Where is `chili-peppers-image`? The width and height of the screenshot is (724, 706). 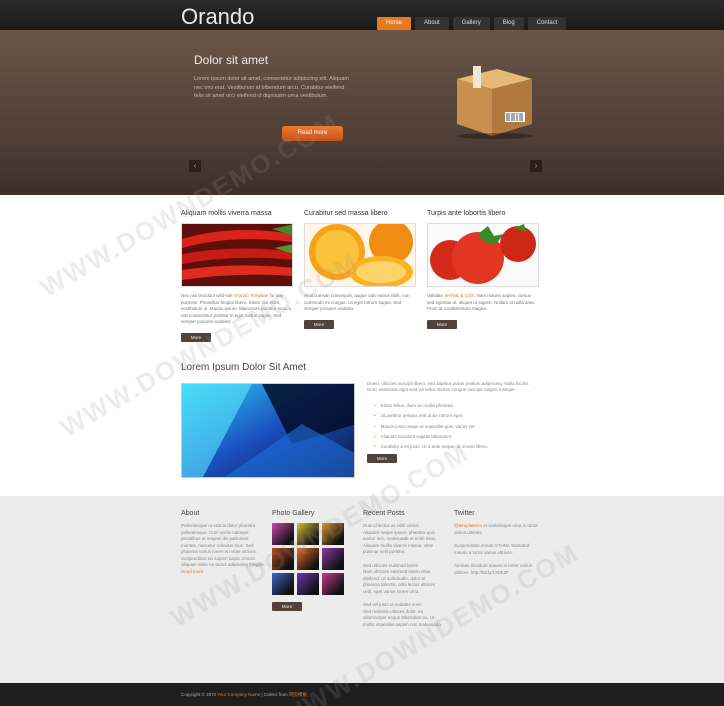 chili-peppers-image is located at coordinates (237, 255).